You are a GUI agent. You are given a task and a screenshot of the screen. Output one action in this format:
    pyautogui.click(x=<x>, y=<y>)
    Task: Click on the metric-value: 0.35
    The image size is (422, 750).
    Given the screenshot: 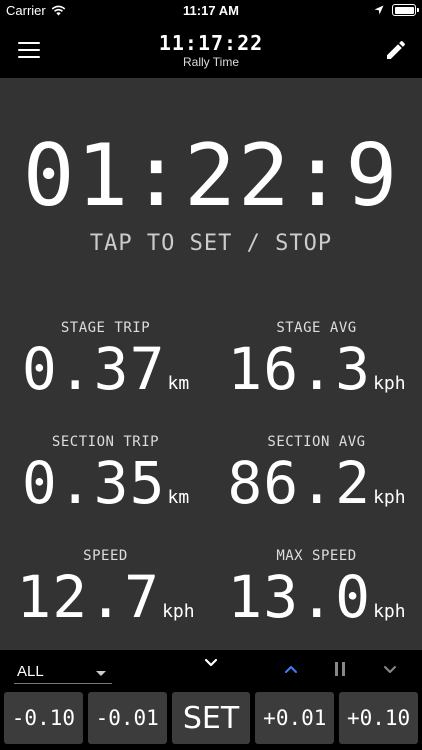 What is the action you would take?
    pyautogui.click(x=93, y=483)
    